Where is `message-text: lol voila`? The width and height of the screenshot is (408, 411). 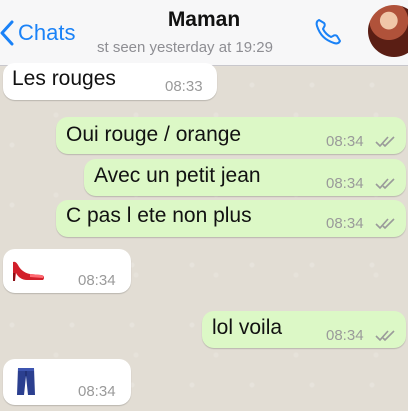 message-text: lol voila is located at coordinates (247, 327).